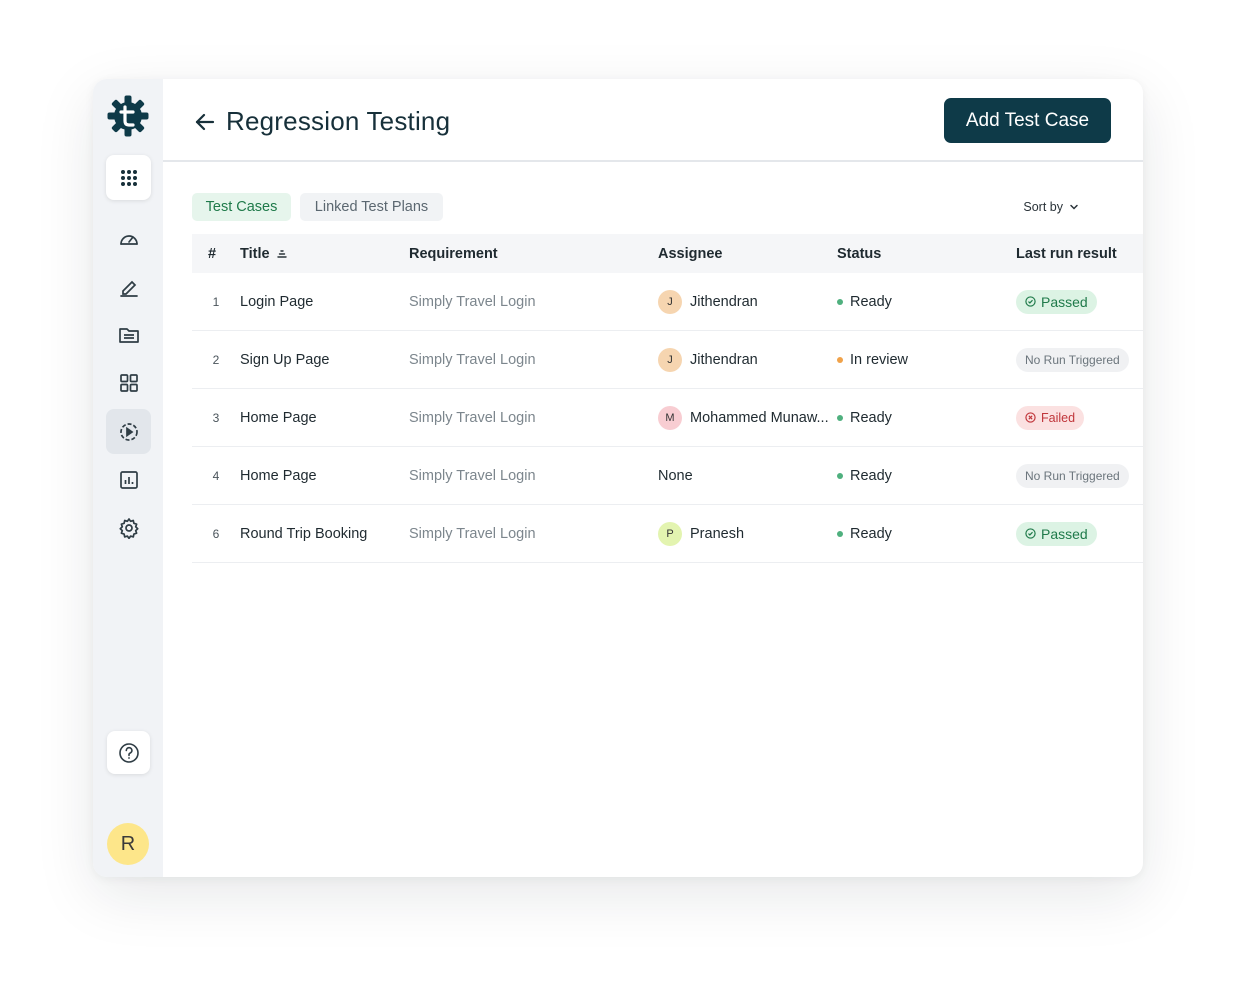  Describe the element at coordinates (128, 177) in the screenshot. I see `apps-grid-icon` at that location.